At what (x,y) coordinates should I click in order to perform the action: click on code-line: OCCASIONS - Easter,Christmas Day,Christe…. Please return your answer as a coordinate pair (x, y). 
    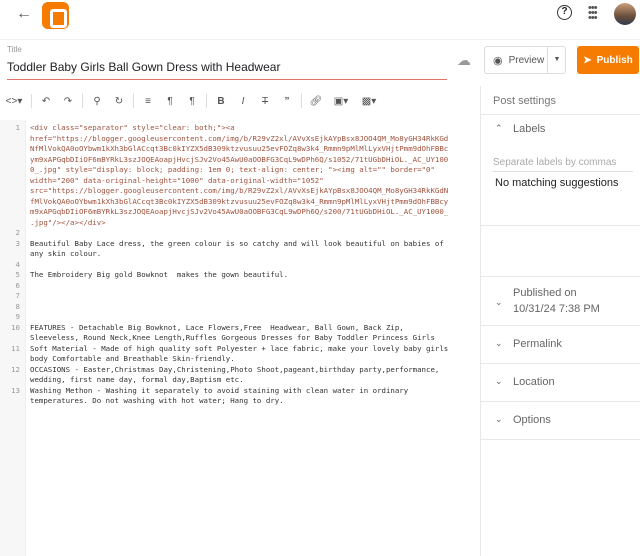
    Looking at the image, I should click on (234, 370).